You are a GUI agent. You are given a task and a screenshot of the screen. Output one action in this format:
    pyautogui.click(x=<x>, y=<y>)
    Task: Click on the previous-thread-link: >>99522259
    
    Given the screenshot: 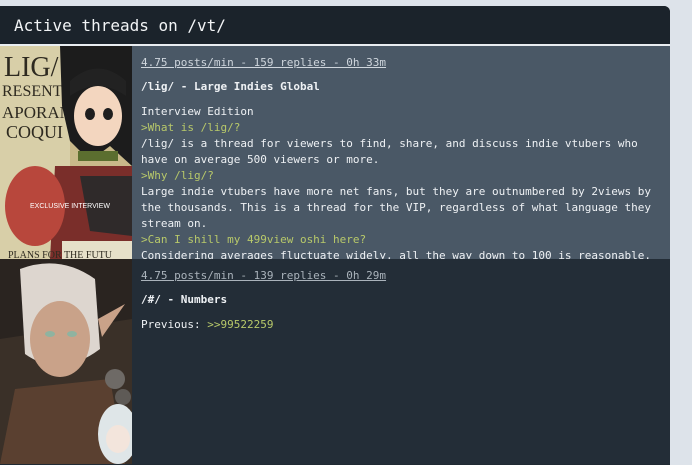 What is the action you would take?
    pyautogui.click(x=240, y=324)
    